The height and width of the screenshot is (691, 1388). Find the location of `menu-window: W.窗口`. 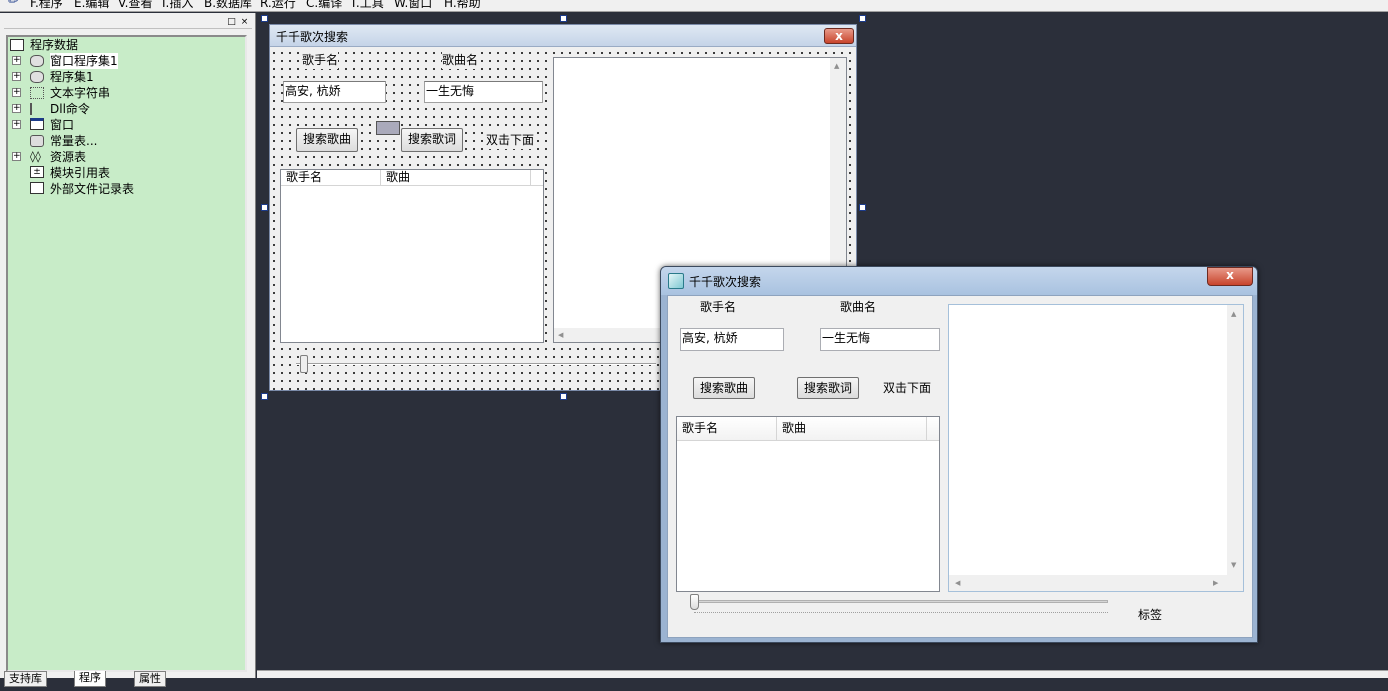

menu-window: W.窗口 is located at coordinates (413, 5).